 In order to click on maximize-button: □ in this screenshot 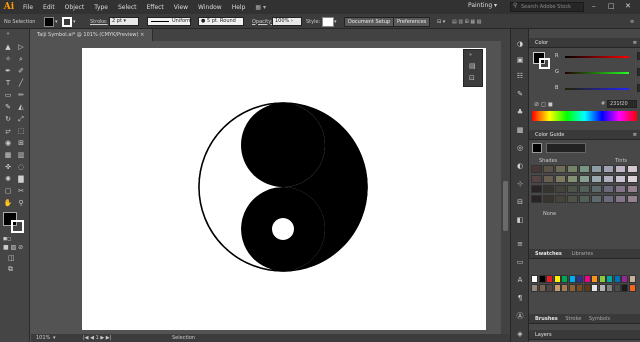, I will do `click(611, 6)`.